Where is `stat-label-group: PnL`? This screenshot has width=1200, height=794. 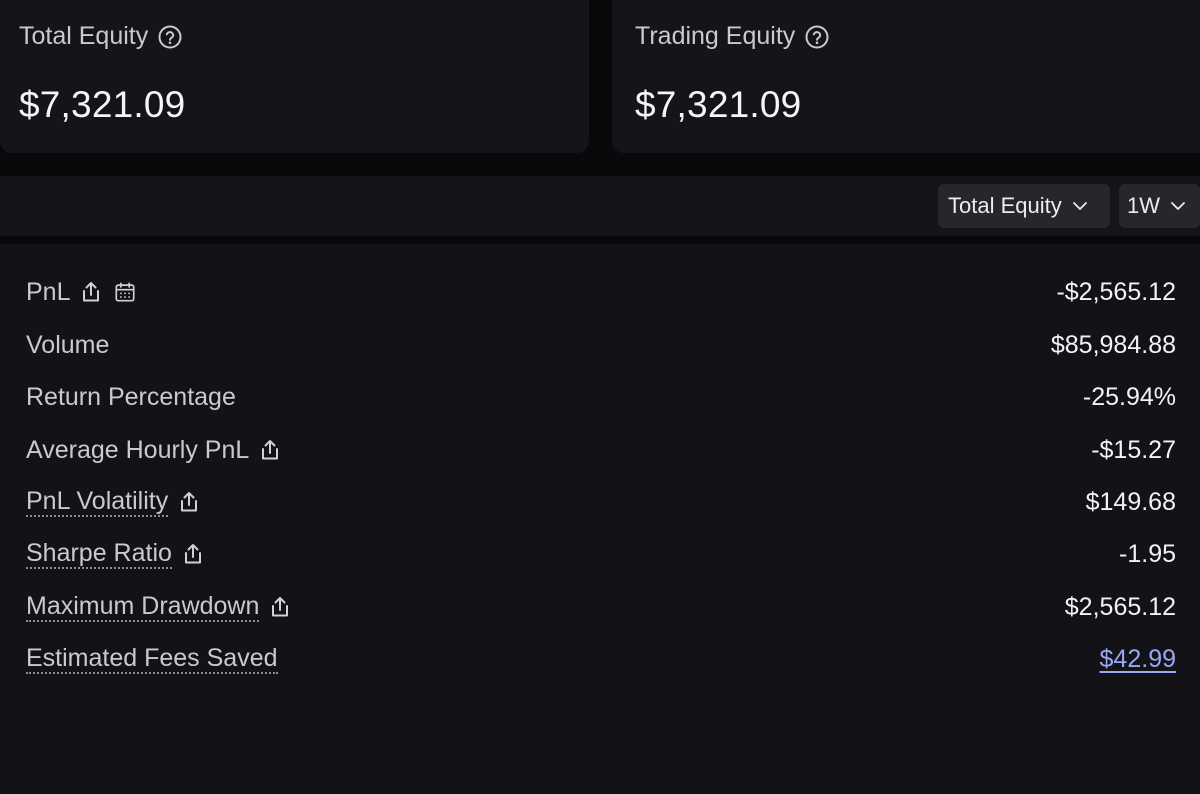
stat-label-group: PnL is located at coordinates (81, 292).